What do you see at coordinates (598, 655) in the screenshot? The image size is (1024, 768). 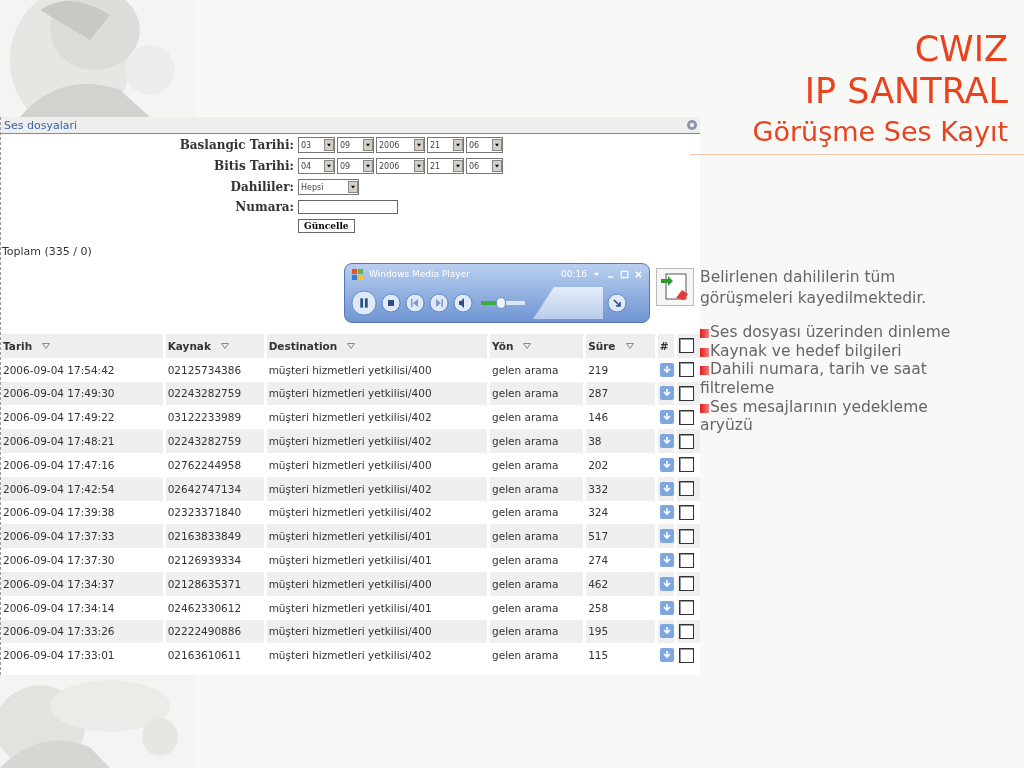 I see `table-cell: 115` at bounding box center [598, 655].